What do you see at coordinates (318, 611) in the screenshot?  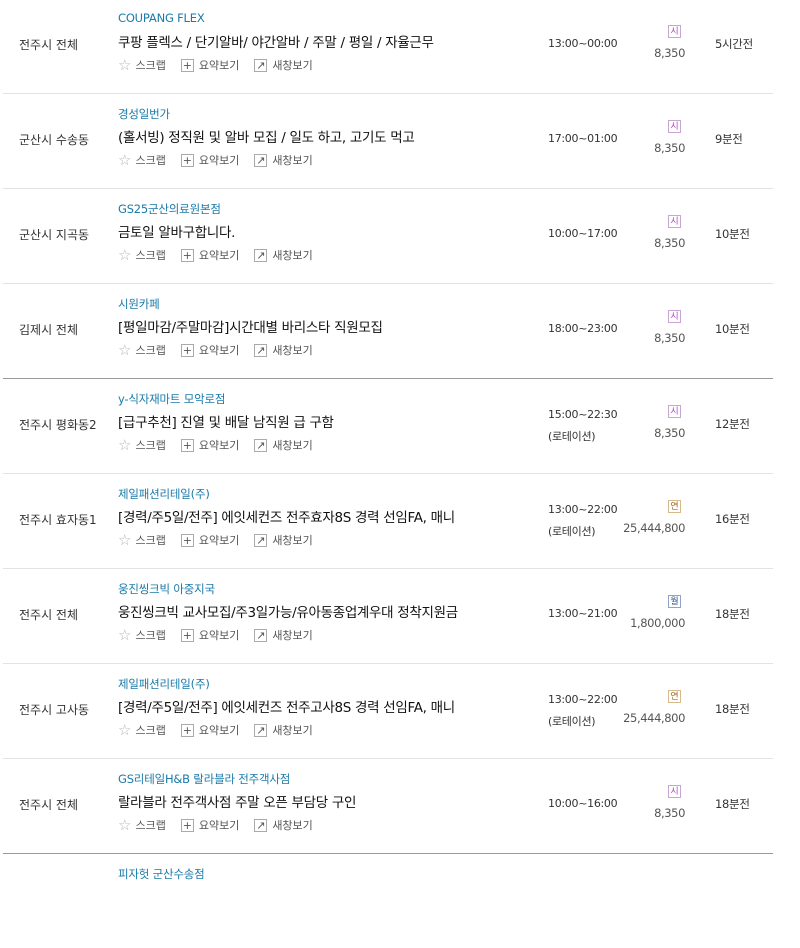 I see `job-title-link: 웅진씽크빅 교사모집/주3일가능/유아동종업계우대 정착지원금` at bounding box center [318, 611].